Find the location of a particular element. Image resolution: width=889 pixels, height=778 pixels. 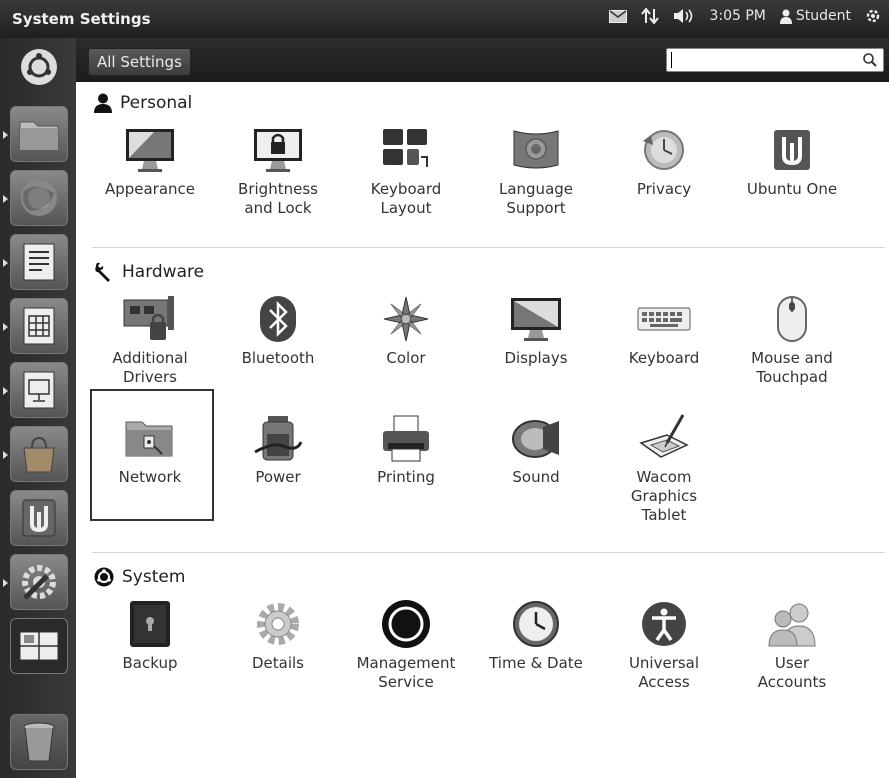

launcher is located at coordinates (38, 408).